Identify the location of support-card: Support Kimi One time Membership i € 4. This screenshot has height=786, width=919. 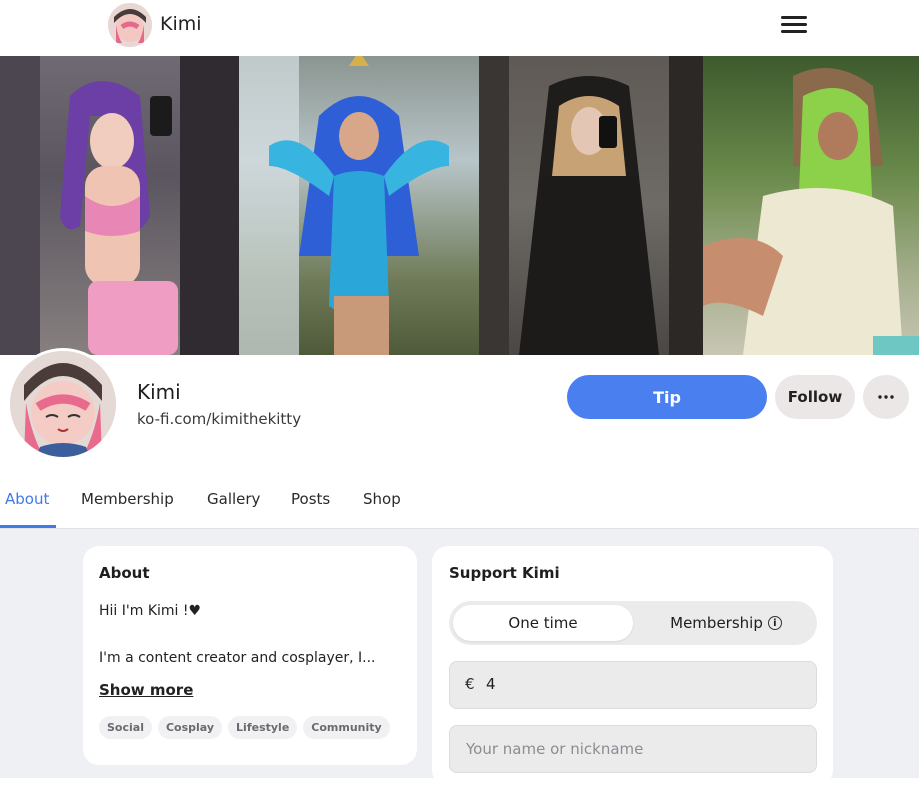
(632, 666).